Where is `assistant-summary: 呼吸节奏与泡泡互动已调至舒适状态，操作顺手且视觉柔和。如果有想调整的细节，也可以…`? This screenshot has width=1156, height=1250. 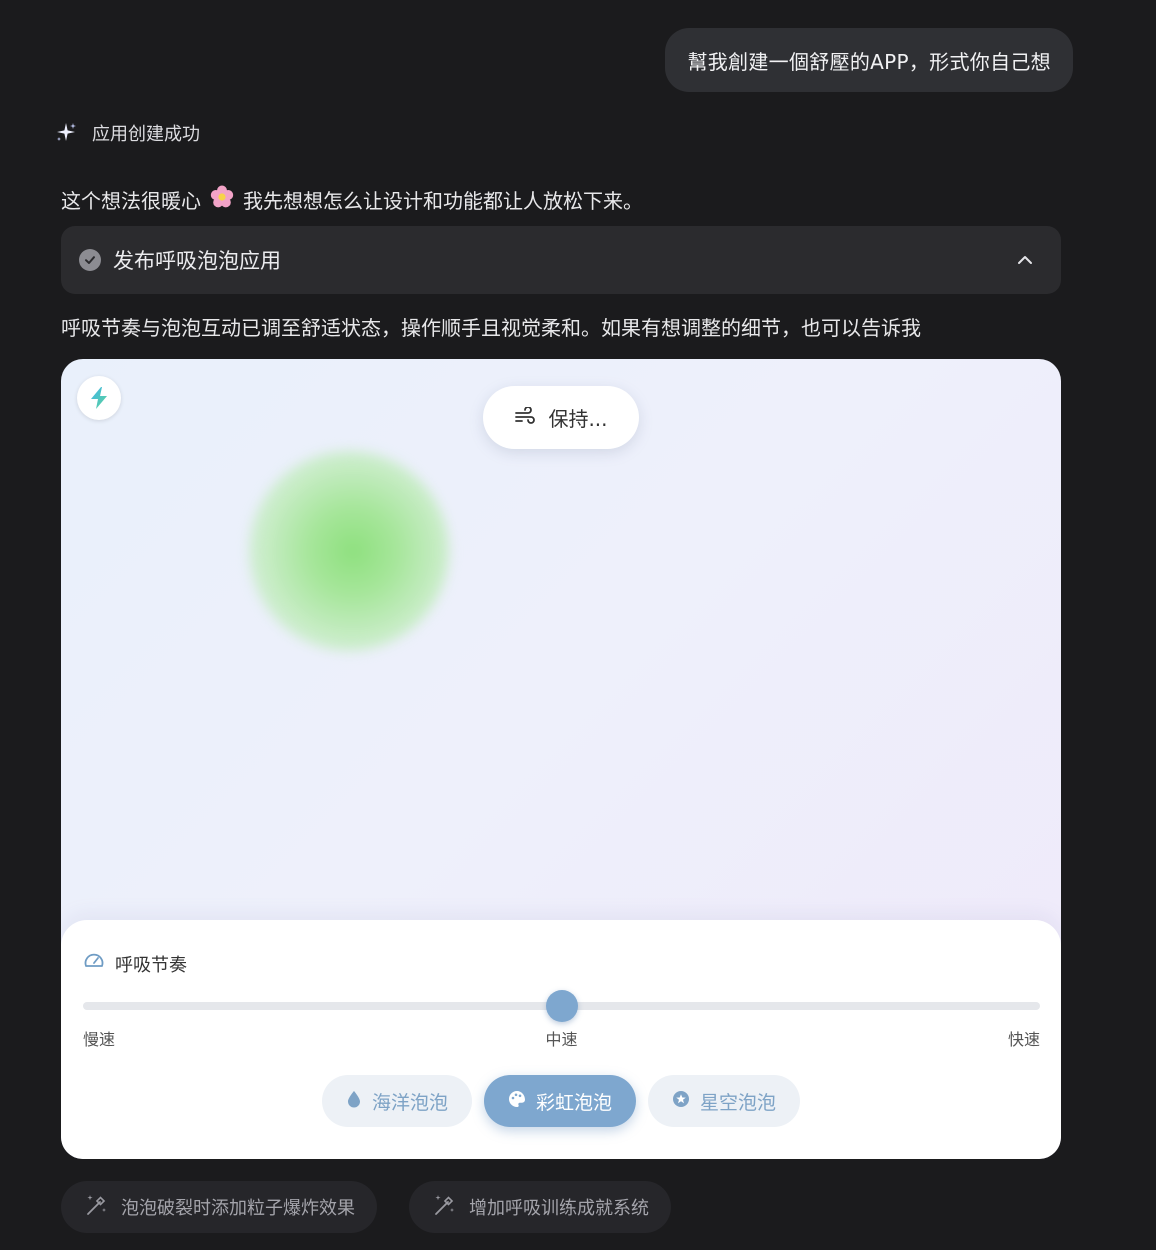
assistant-summary: 呼吸节奏与泡泡互动已调至舒适状态，操作顺手且视觉柔和。如果有想调整的细节，也可以… is located at coordinates (491, 328).